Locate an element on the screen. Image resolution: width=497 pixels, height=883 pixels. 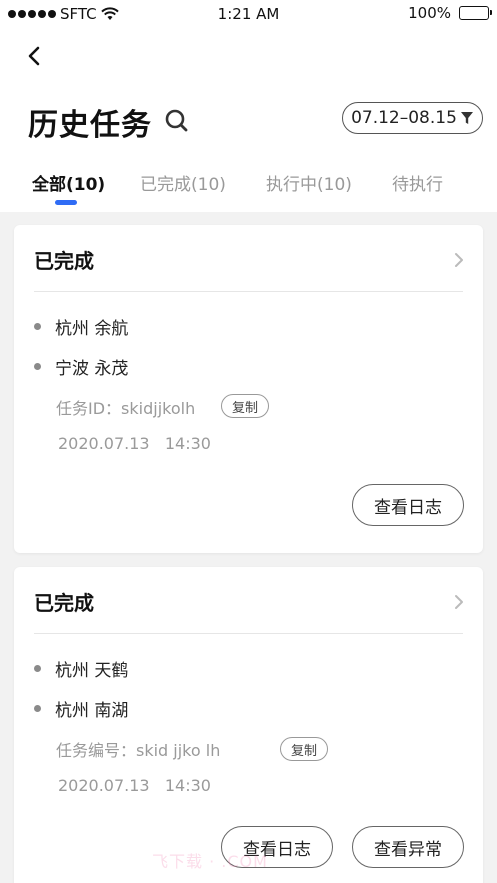
status-right: 100% is located at coordinates (450, 13).